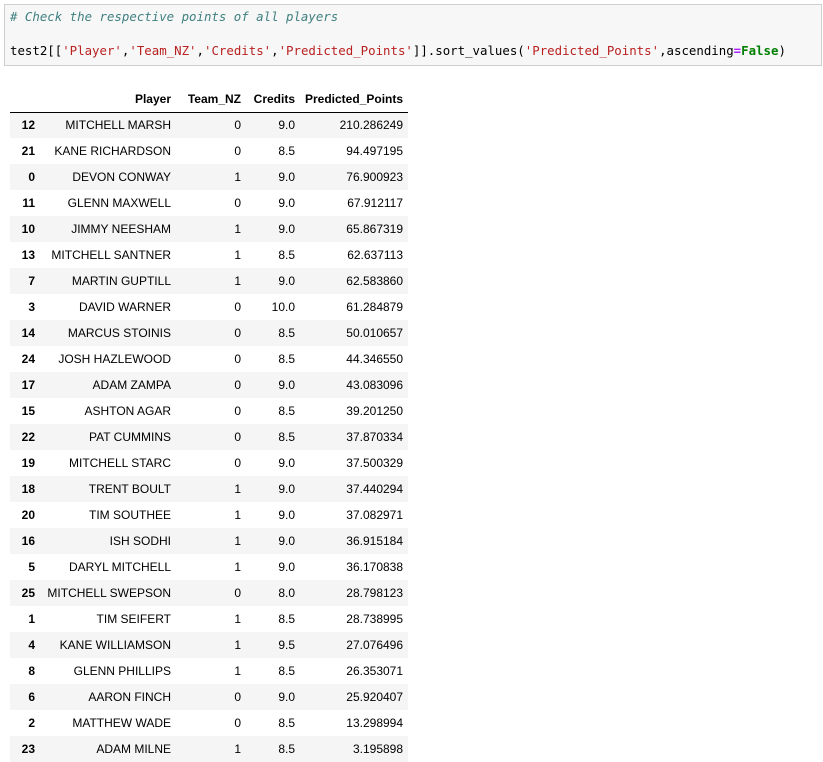 This screenshot has height=762, width=823. I want to click on cell-player: JOSH HAZLEWOOD, so click(114, 359).